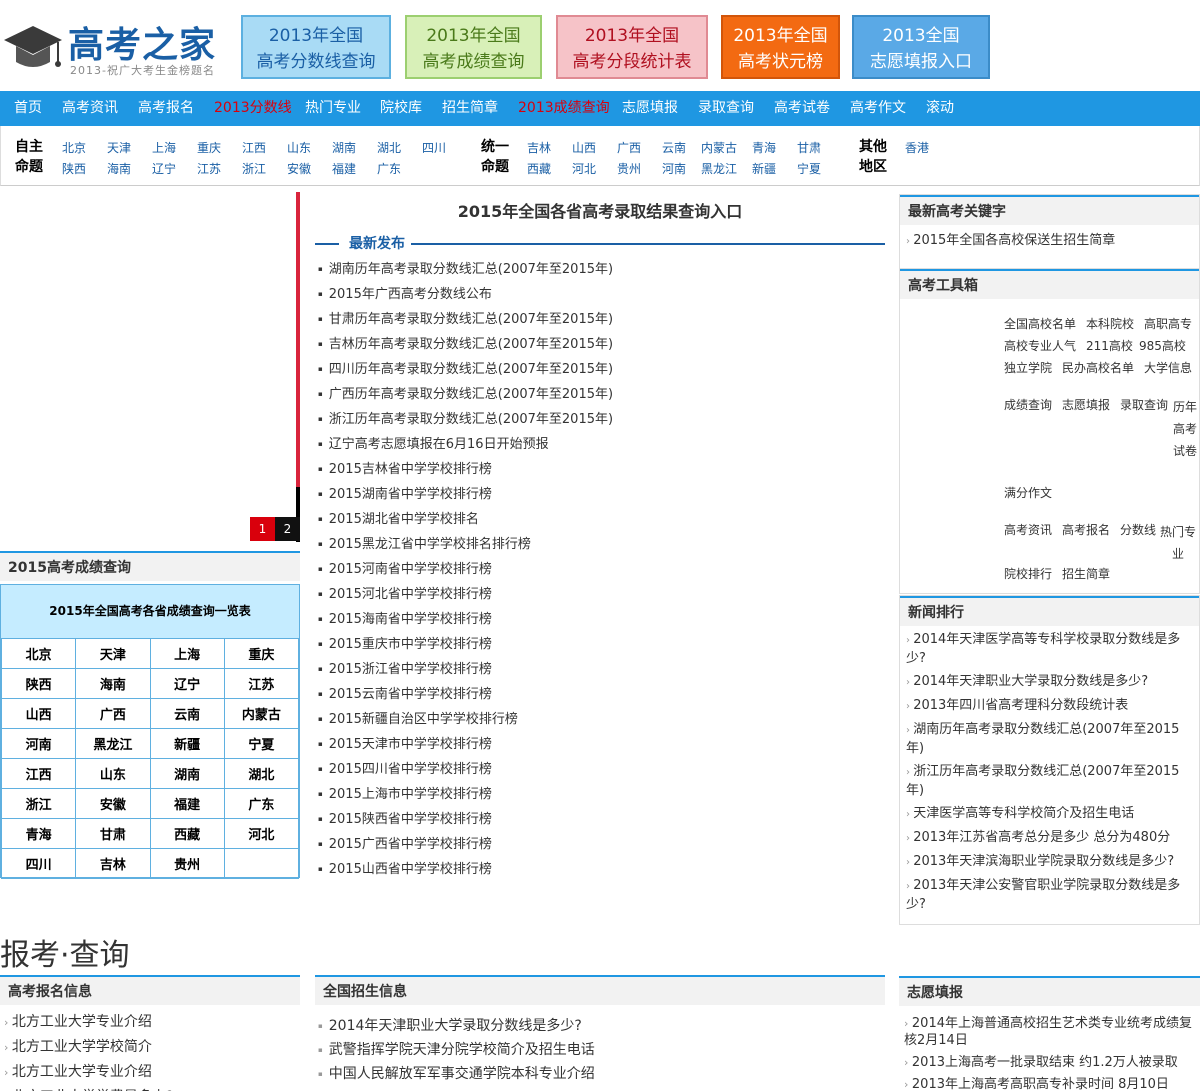 Image resolution: width=1200 pixels, height=1091 pixels. I want to click on toolbox-link: 高考资讯, so click(1028, 529).